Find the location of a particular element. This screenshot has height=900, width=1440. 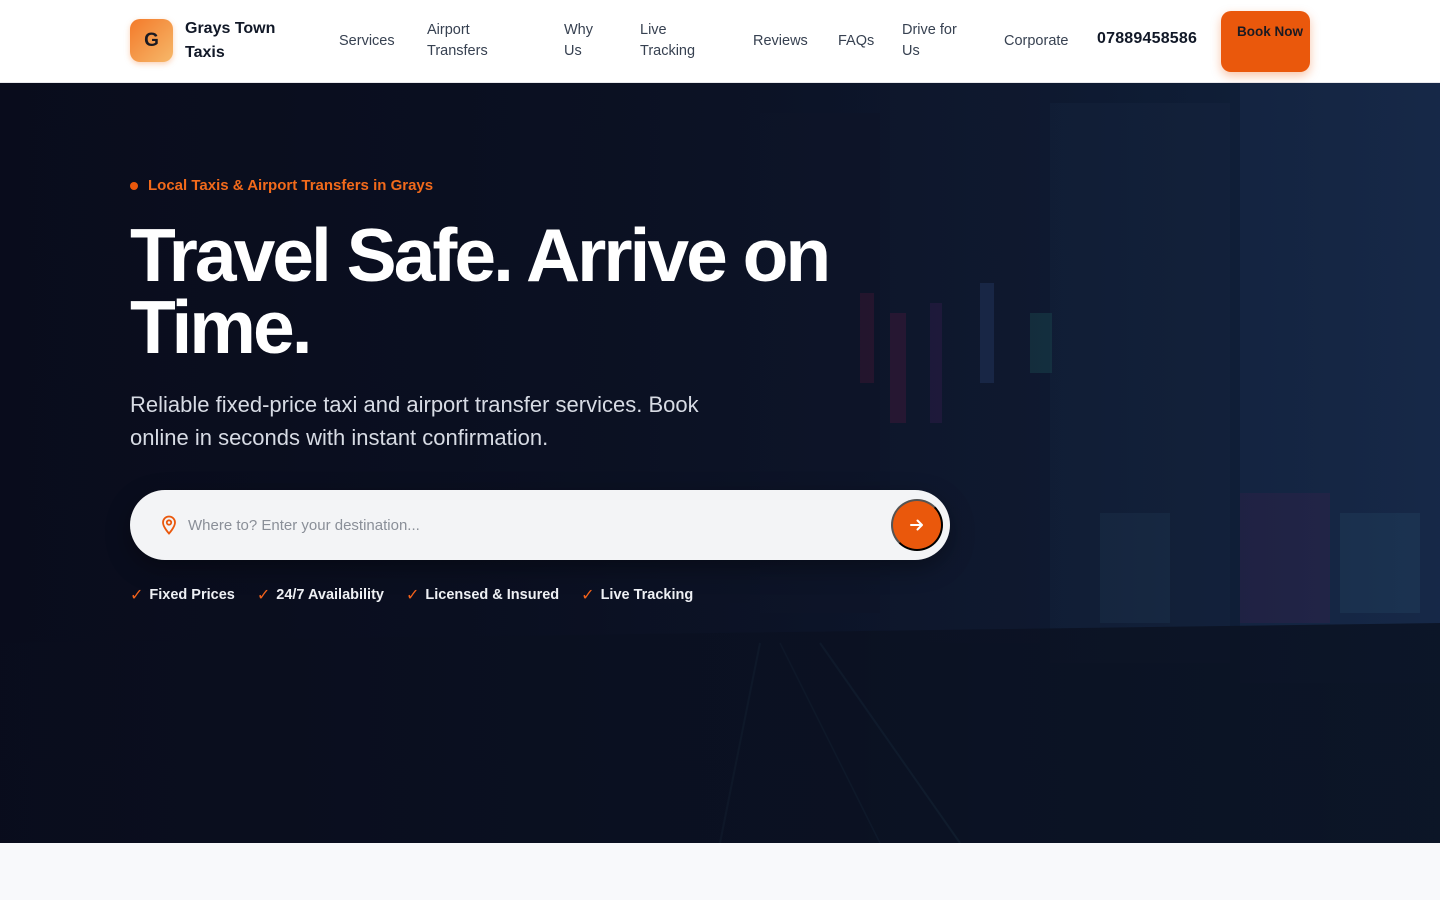

search-submit-button is located at coordinates (917, 525).